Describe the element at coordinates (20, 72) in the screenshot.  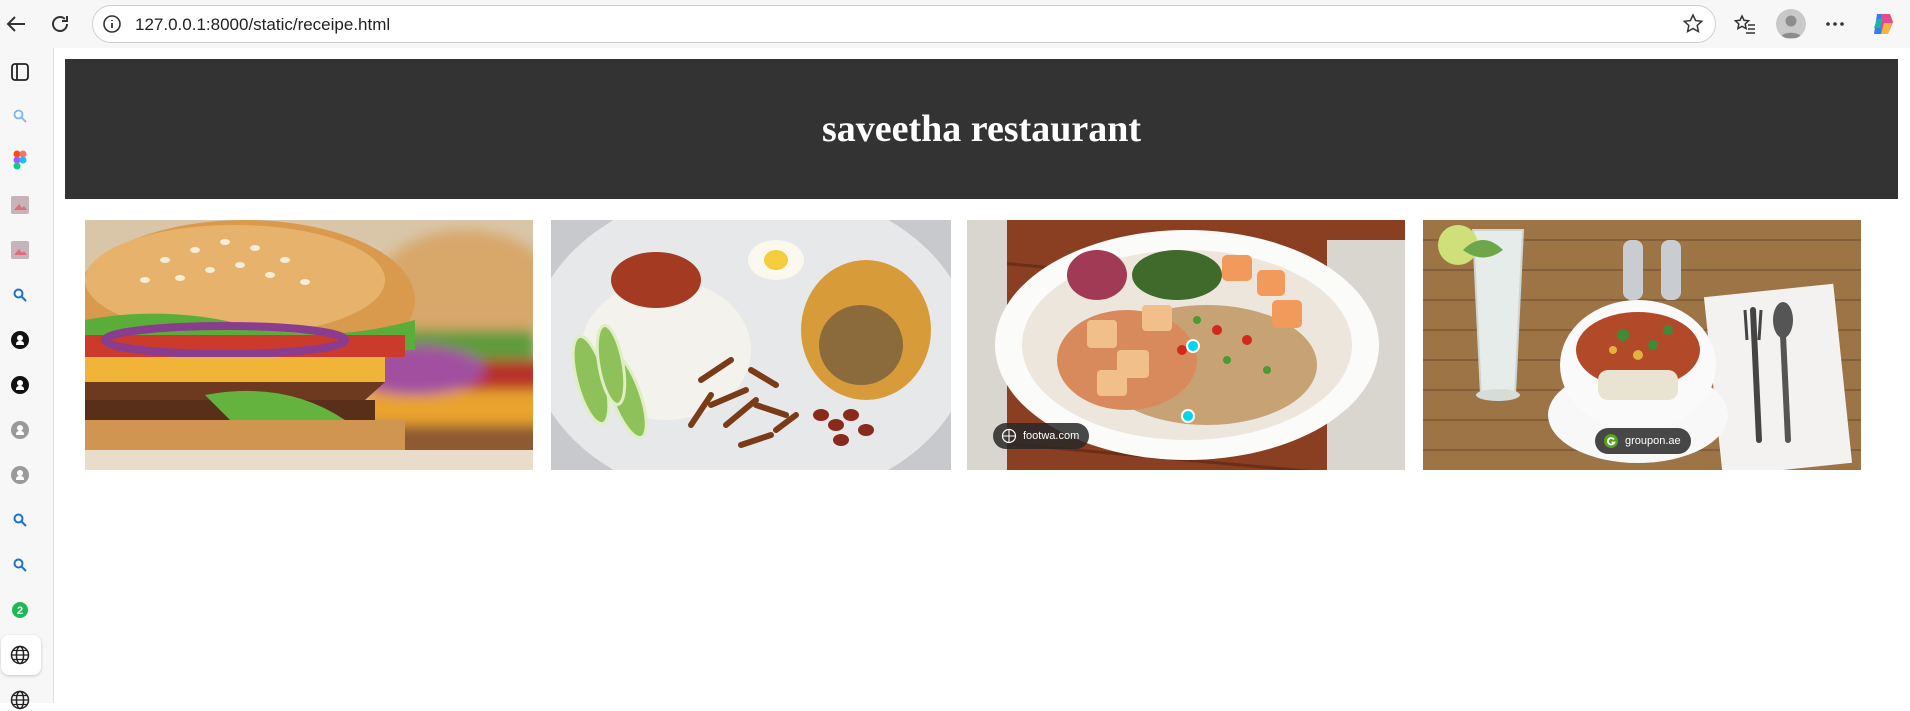
I see `tab-actions-icon` at that location.